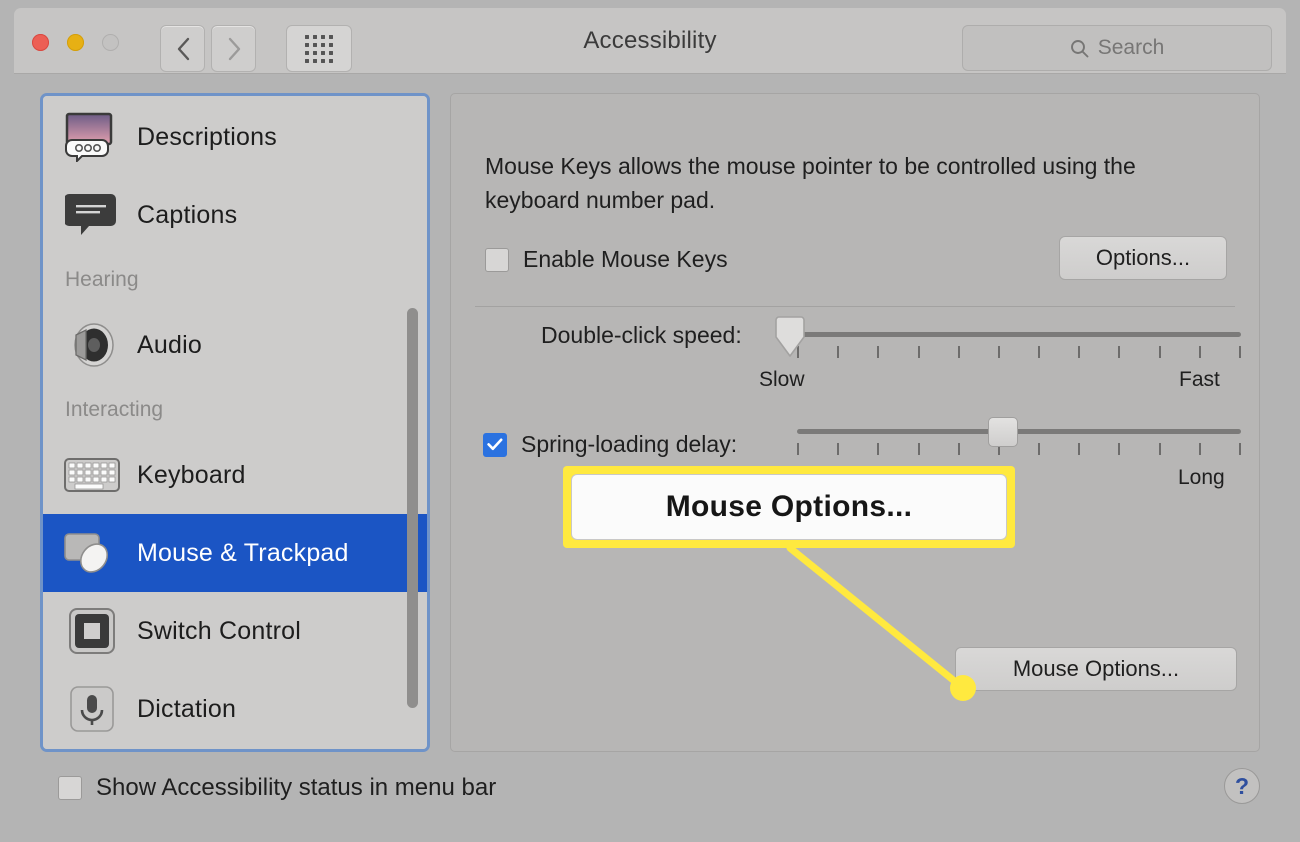  I want to click on help-button: ?, so click(1242, 786).